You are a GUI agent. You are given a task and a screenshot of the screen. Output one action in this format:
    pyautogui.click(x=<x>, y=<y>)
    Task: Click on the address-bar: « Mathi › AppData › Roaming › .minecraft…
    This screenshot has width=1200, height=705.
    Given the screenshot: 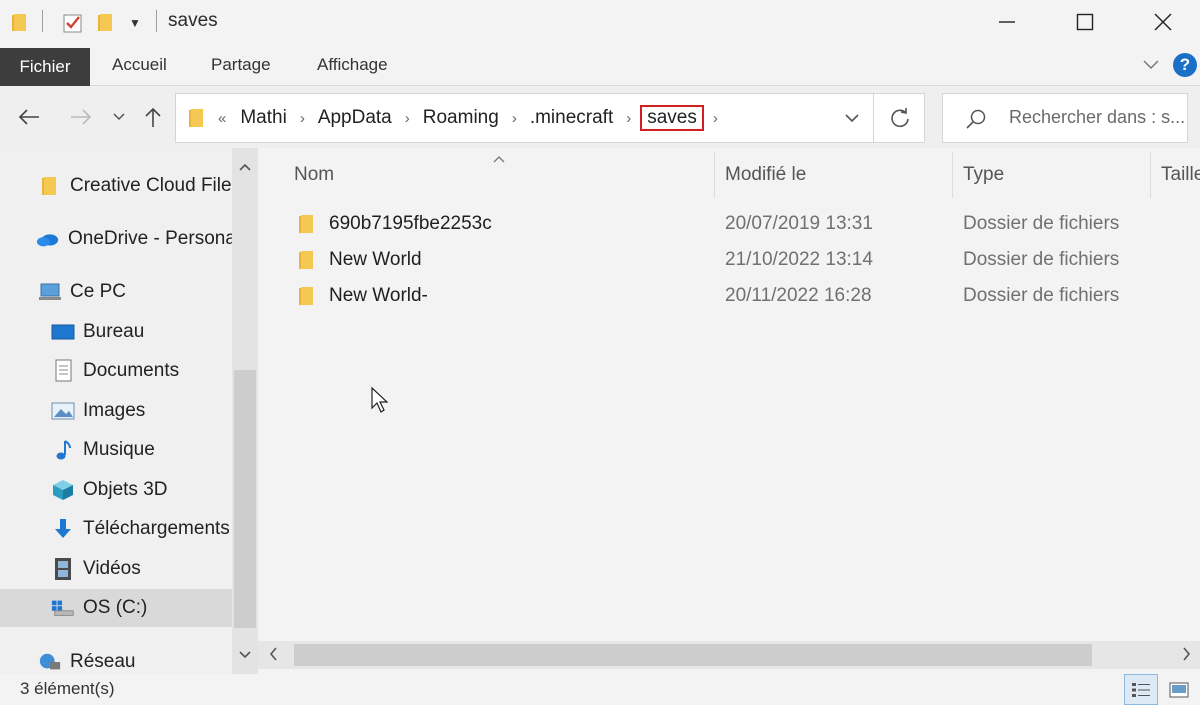 What is the action you would take?
    pyautogui.click(x=550, y=118)
    